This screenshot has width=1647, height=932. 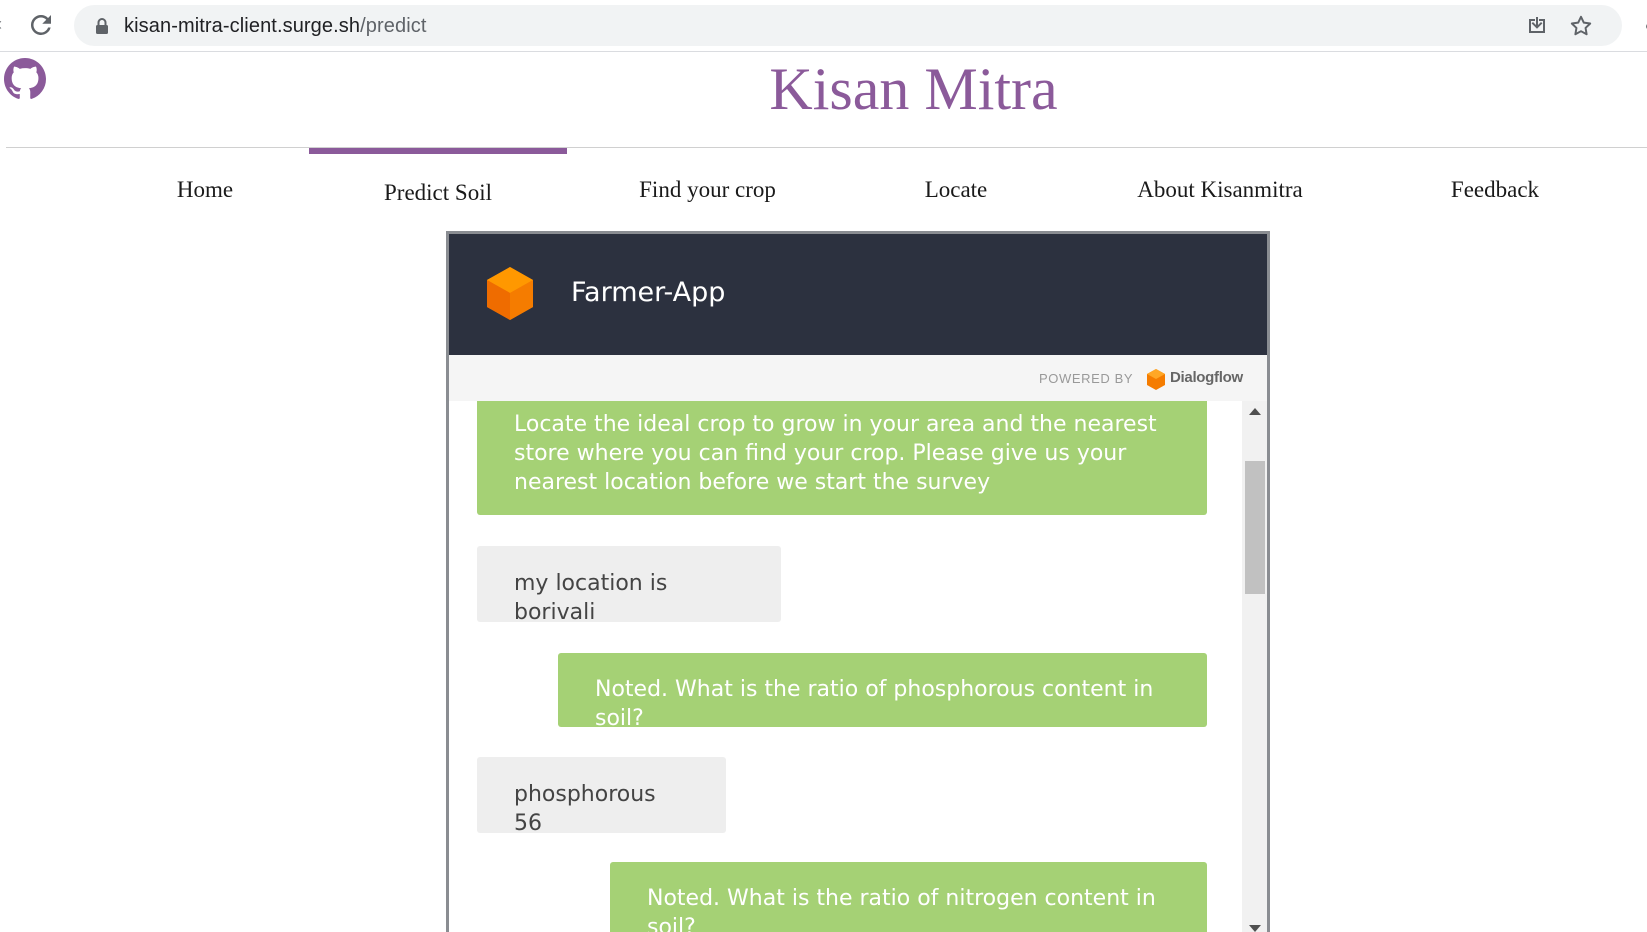 I want to click on star-icon, so click(x=1581, y=26).